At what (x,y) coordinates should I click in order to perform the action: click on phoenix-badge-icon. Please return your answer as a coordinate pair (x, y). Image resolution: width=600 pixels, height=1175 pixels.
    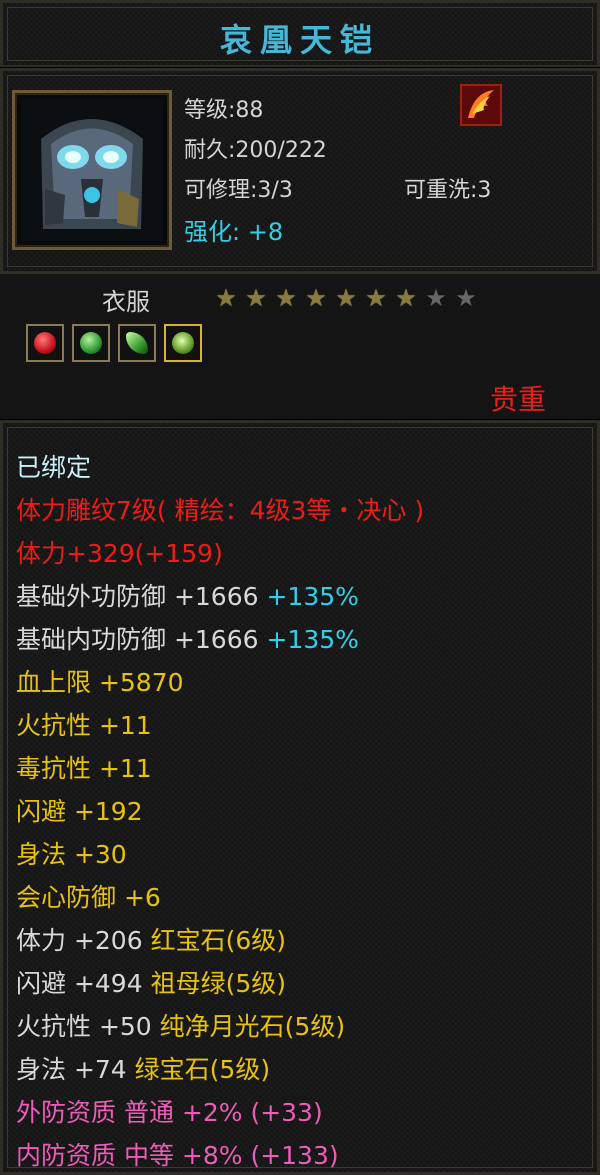
    Looking at the image, I should click on (481, 105).